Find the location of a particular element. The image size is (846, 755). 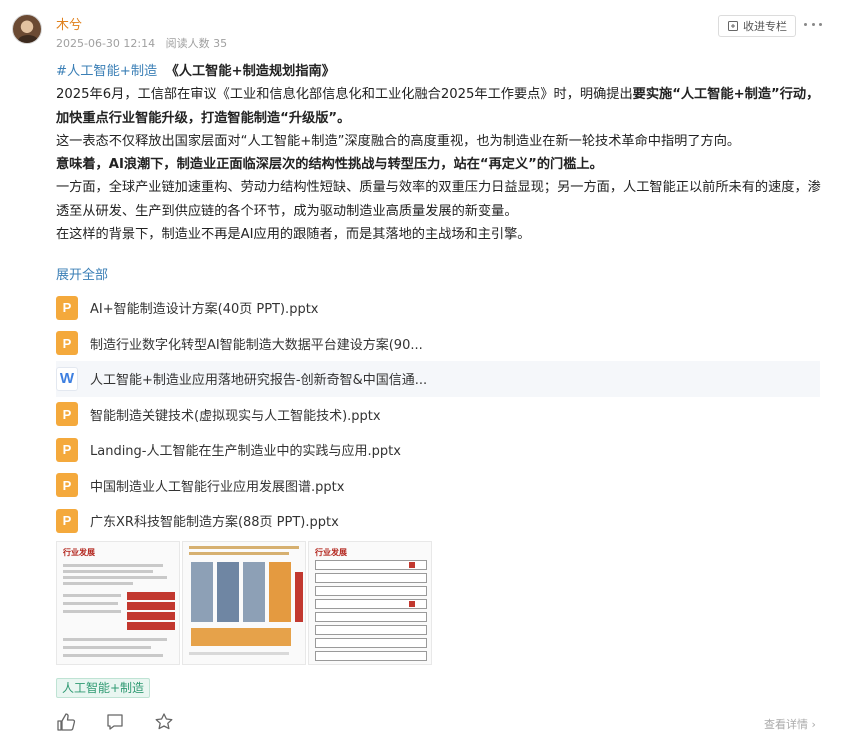

collect-label: 收进专栏 is located at coordinates (765, 26).